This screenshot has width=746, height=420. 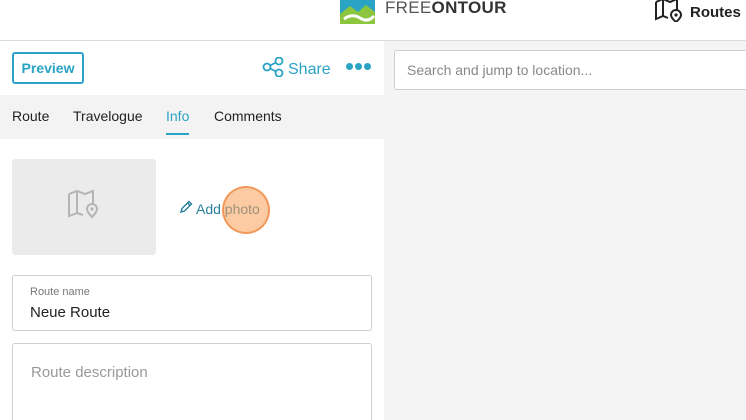 I want to click on brand-prefix: FREE, so click(x=408, y=8).